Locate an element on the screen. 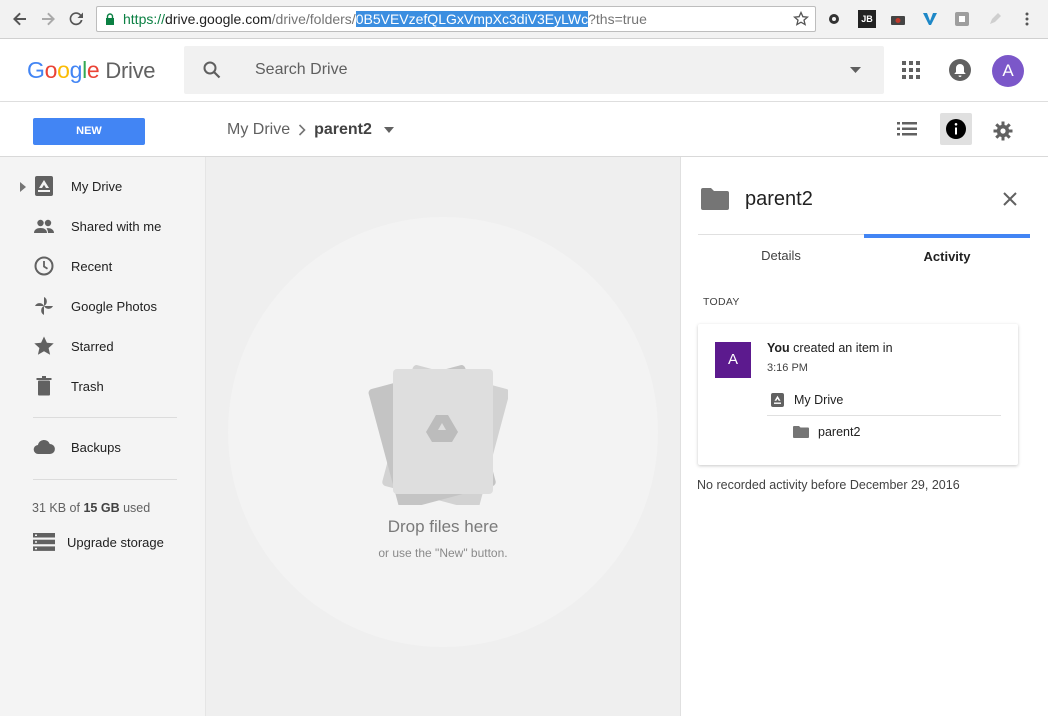  url-host: drive.google.com is located at coordinates (218, 19).